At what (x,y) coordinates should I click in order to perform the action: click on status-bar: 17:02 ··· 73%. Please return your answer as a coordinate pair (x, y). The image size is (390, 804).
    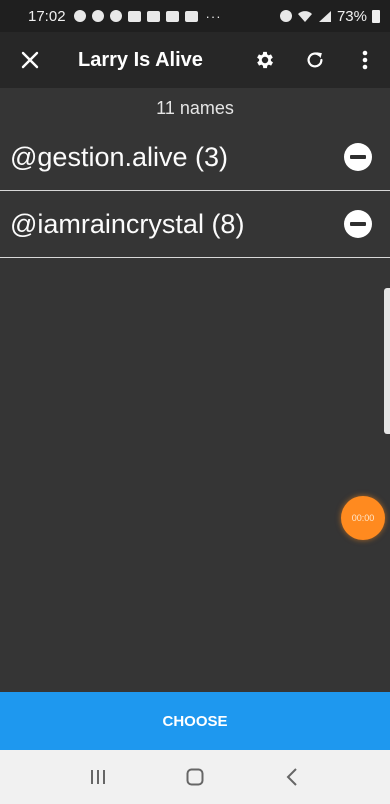
    Looking at the image, I should click on (195, 16).